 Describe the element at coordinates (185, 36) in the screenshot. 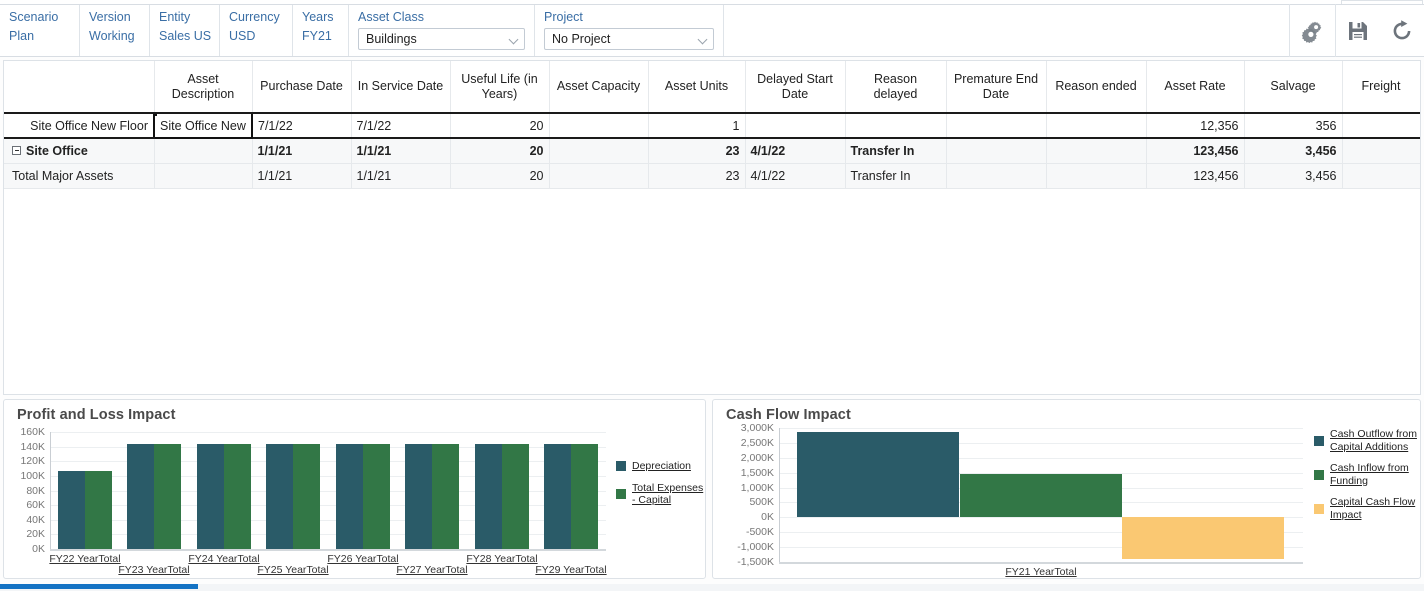

I see `pov-entity-value: Sales US` at that location.